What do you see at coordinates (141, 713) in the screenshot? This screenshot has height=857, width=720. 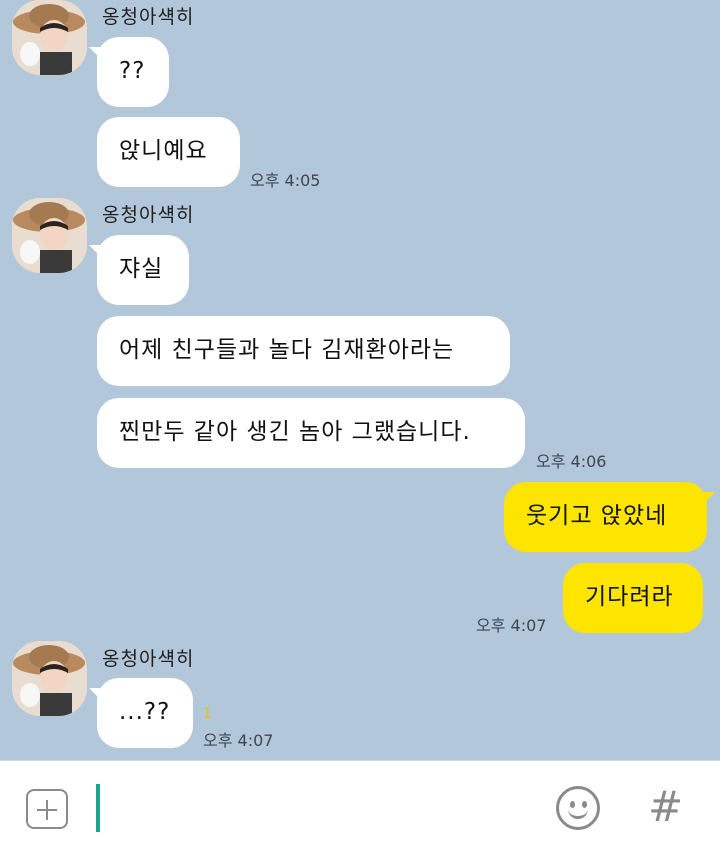 I see `message-bubble: ...??` at bounding box center [141, 713].